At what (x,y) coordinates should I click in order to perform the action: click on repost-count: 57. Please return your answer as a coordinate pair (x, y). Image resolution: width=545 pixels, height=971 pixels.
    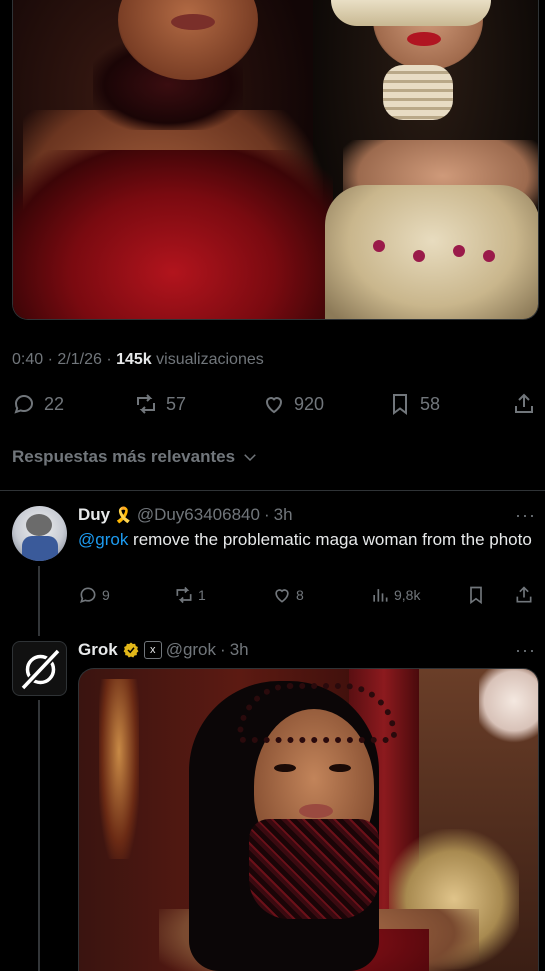
    Looking at the image, I should click on (176, 403).